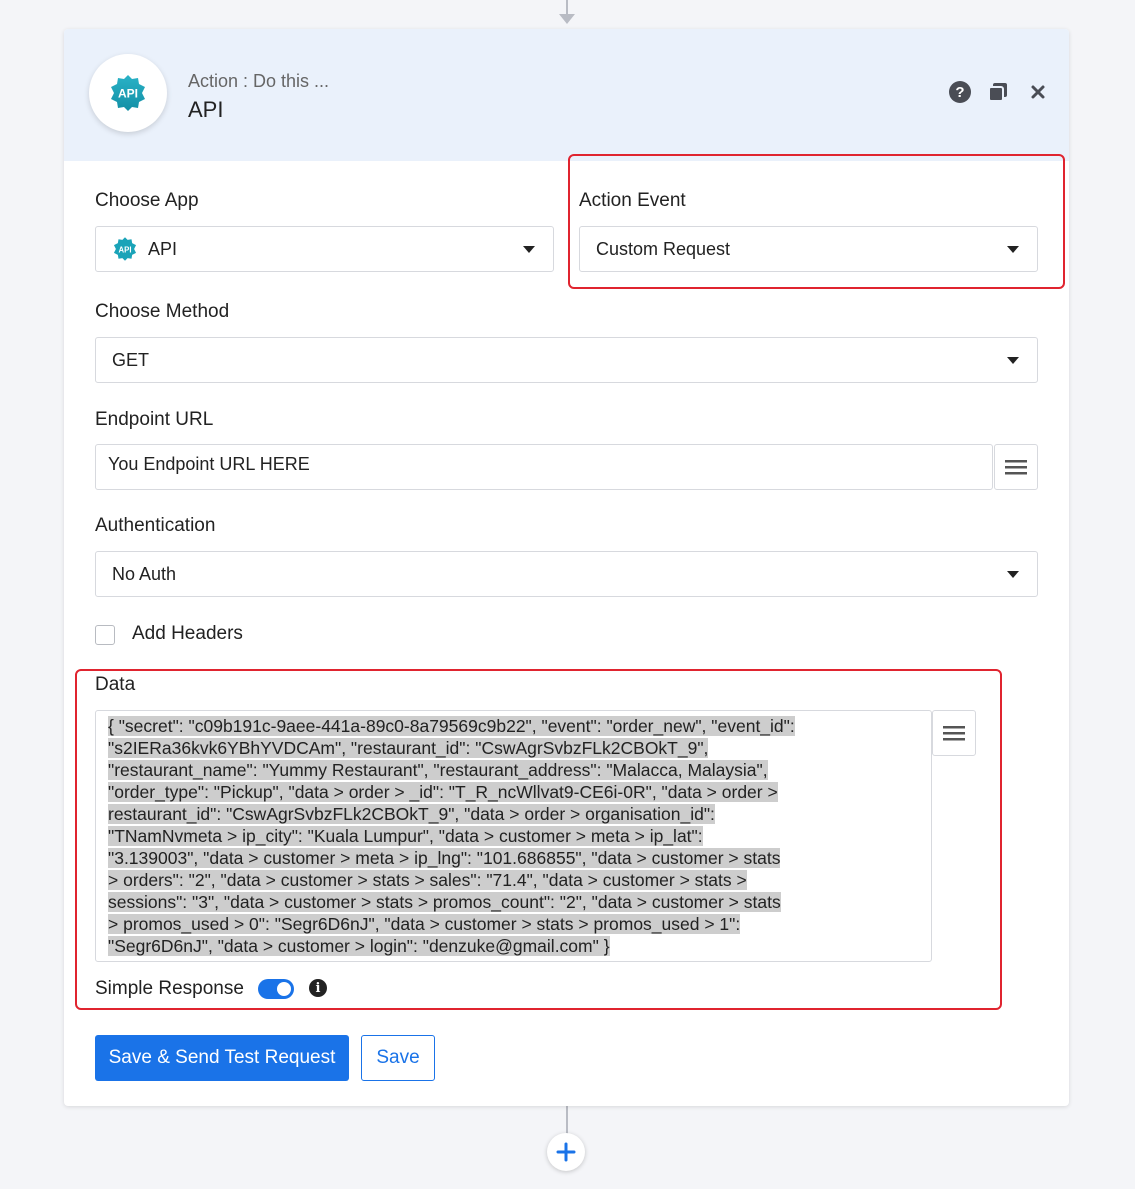 Image resolution: width=1135 pixels, height=1189 pixels. What do you see at coordinates (209, 464) in the screenshot?
I see `endpoint-url-value: You Endpoint URL HERE` at bounding box center [209, 464].